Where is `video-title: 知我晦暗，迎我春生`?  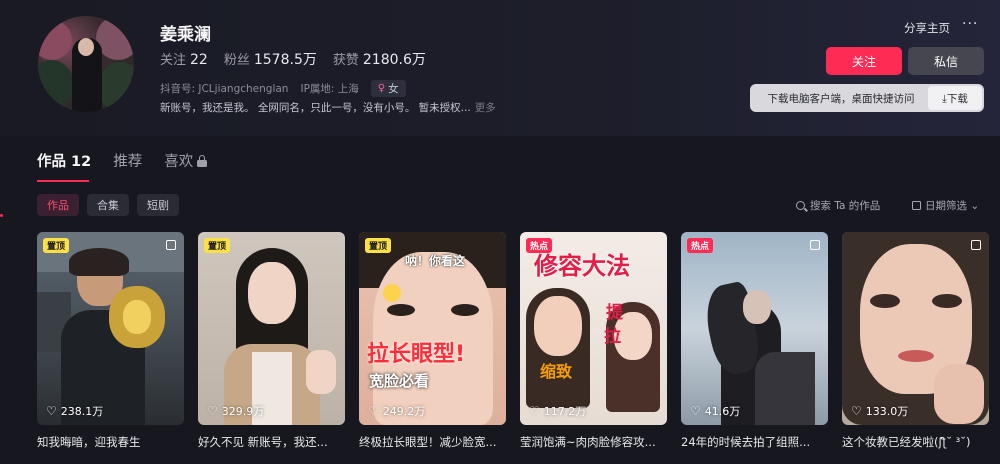 video-title: 知我晦暗，迎我春生 is located at coordinates (110, 442).